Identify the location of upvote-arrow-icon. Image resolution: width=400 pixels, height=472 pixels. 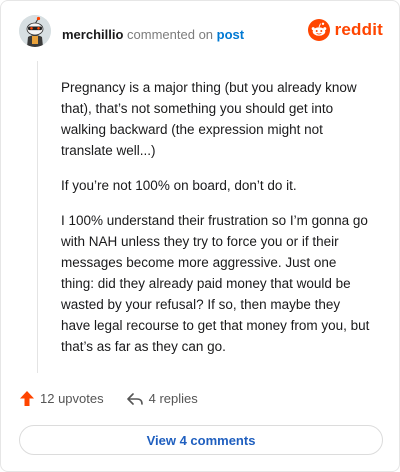
(27, 398).